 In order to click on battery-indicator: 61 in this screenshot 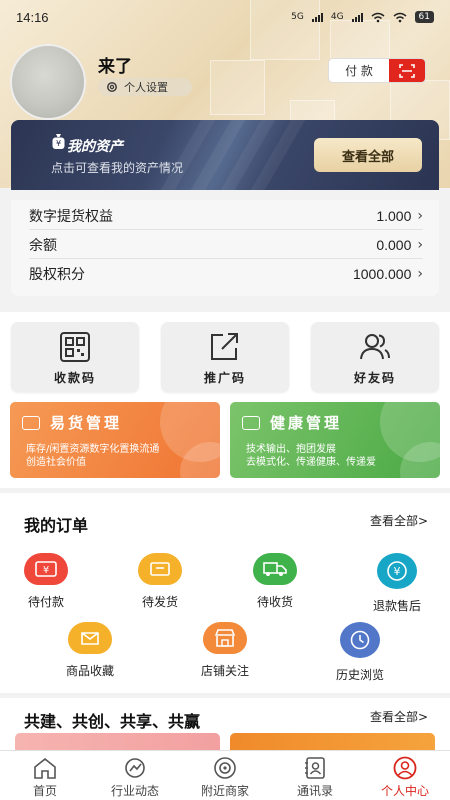, I will do `click(424, 17)`.